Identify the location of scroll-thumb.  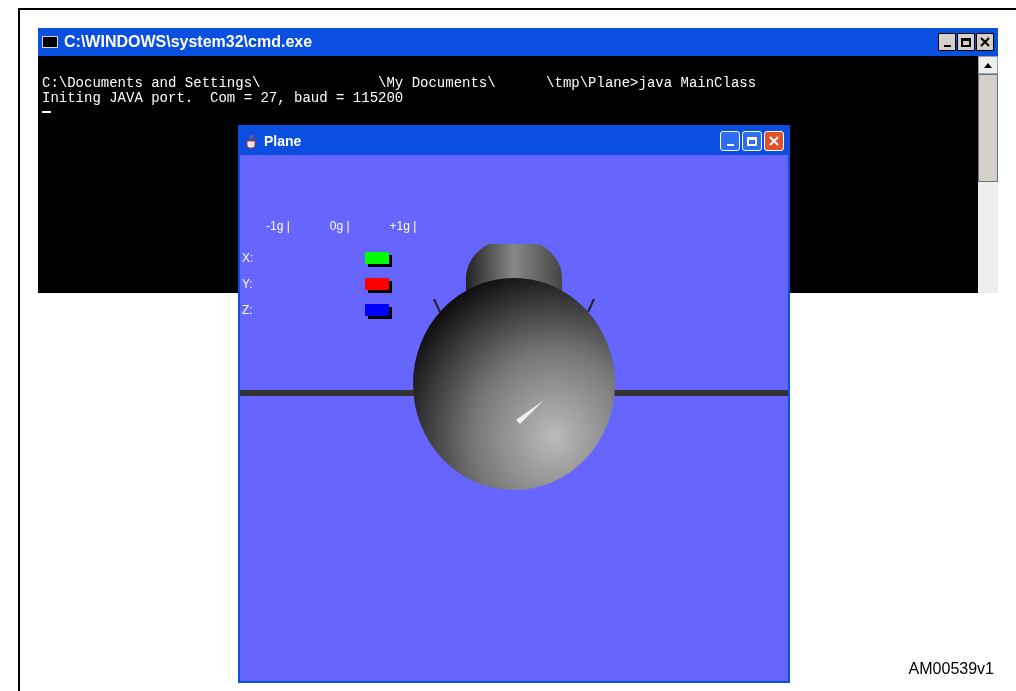
(988, 128).